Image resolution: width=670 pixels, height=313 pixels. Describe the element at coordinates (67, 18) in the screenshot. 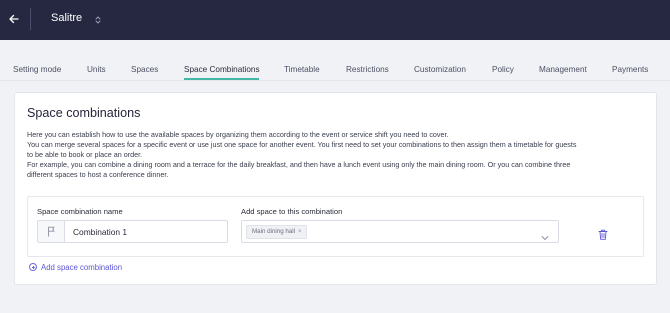

I see `venue-name: Salitre` at that location.